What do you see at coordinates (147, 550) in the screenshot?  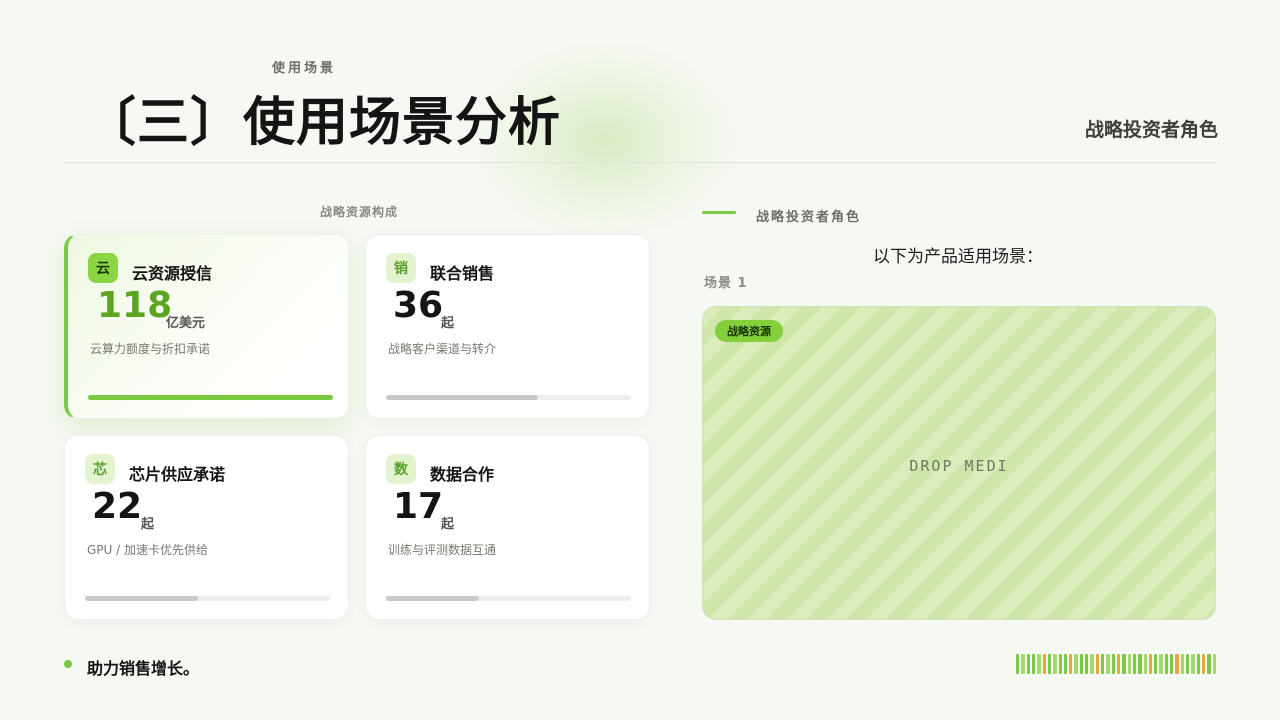 I see `card-description: GPU / 加速卡优先供给` at bounding box center [147, 550].